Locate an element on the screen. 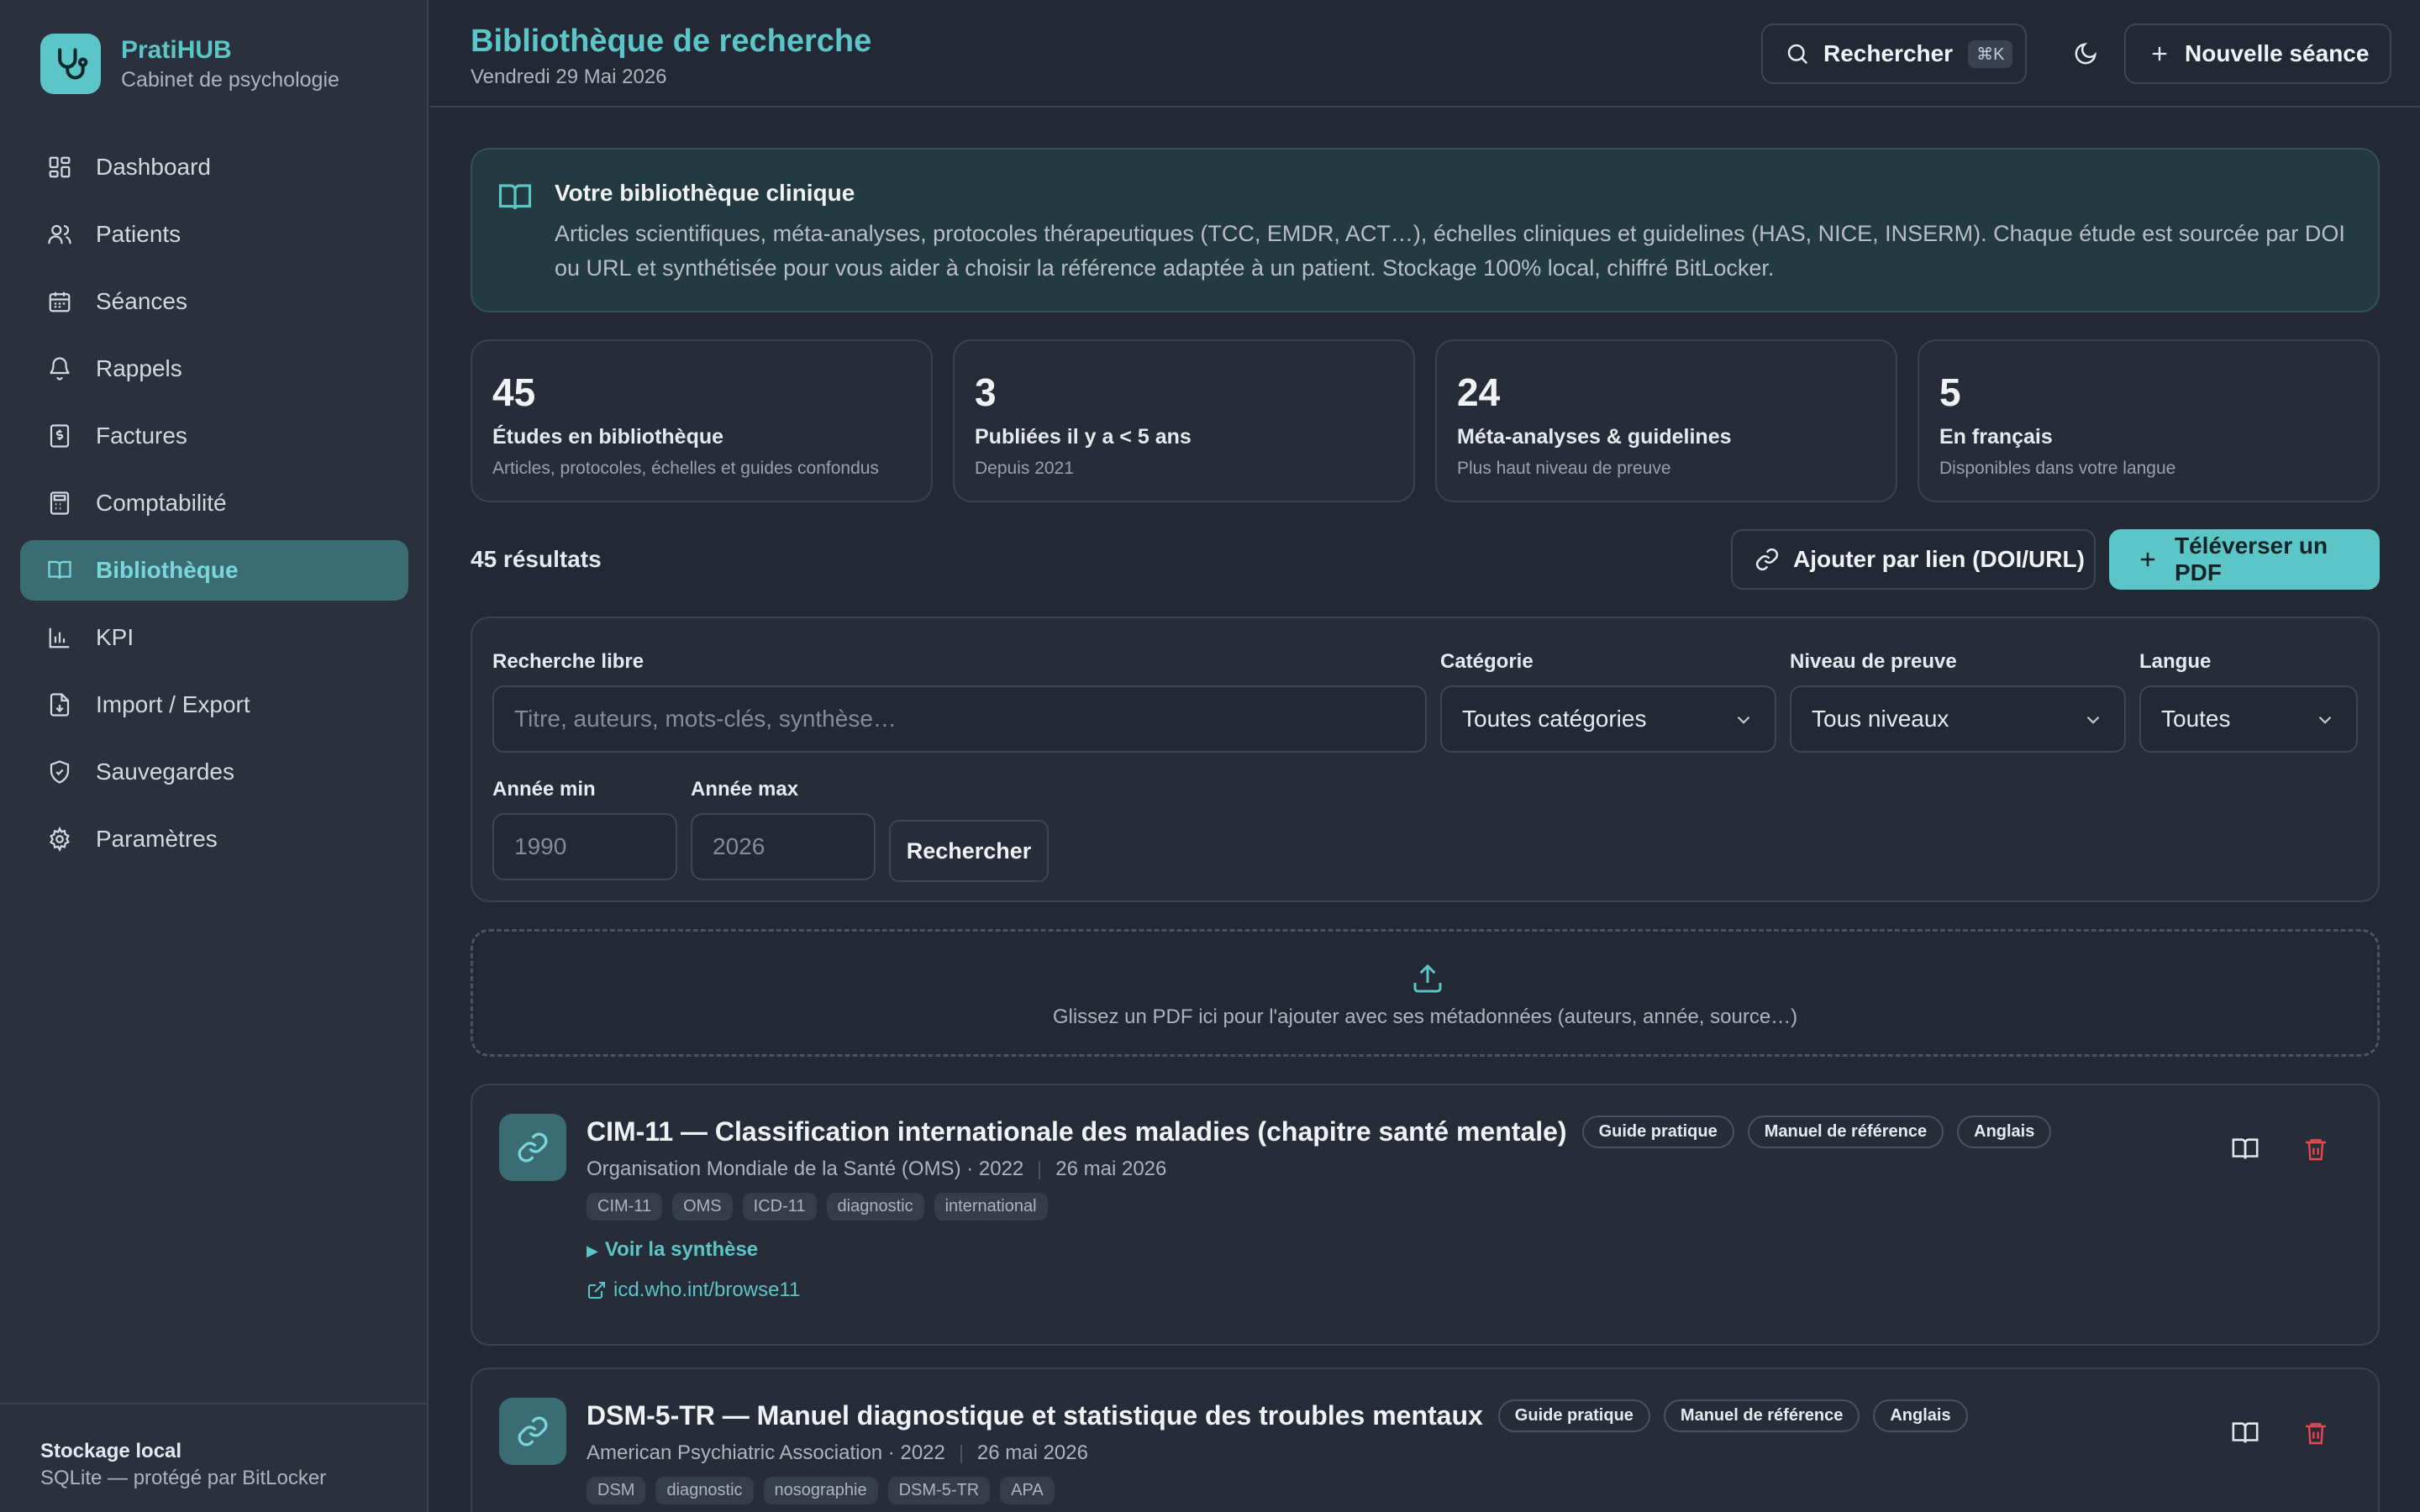 Image resolution: width=2420 pixels, height=1512 pixels. add-by-link-label: Ajouter par lien (DOI/URL) is located at coordinates (1939, 559).